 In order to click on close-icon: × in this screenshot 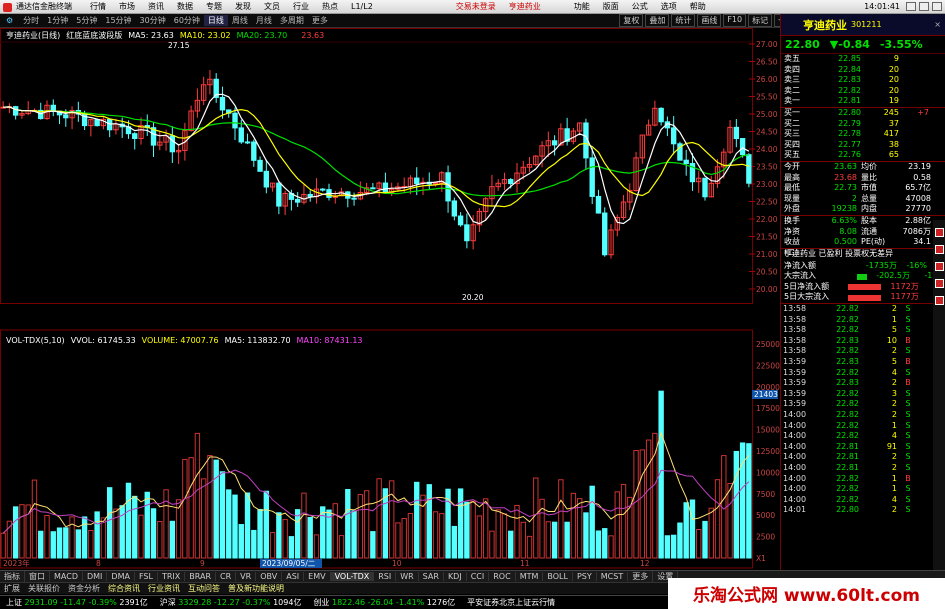, I will do `click(937, 24)`.